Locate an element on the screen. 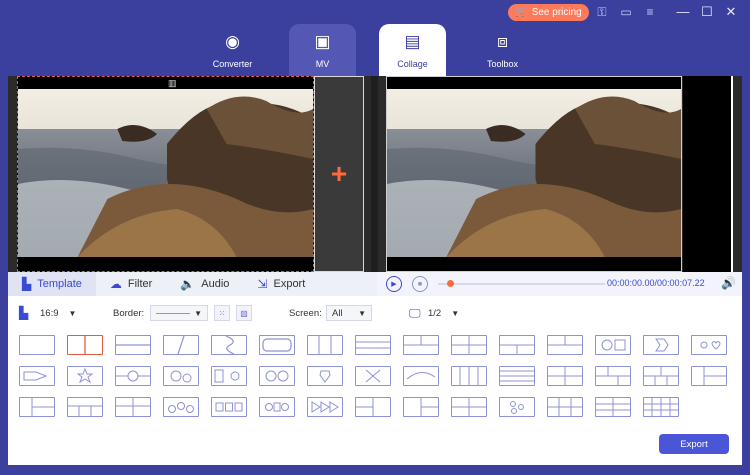  tab-collage-label: Collage is located at coordinates (412, 64).